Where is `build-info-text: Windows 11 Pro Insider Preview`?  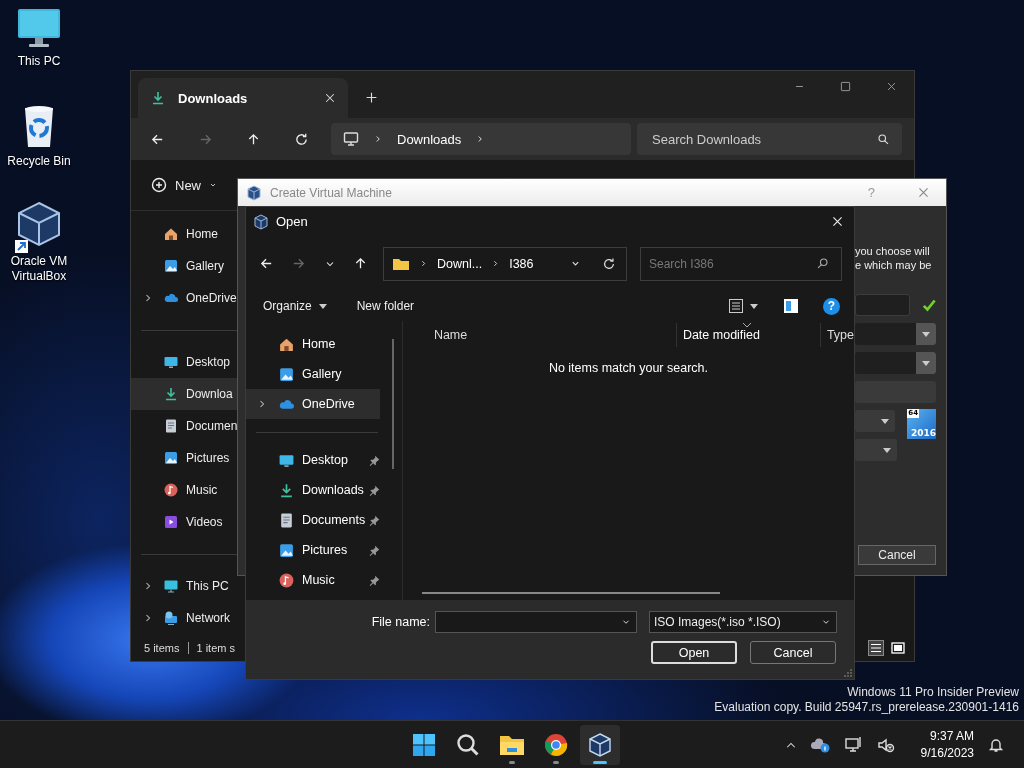
build-info-text: Windows 11 Pro Insider Preview is located at coordinates (932, 692).